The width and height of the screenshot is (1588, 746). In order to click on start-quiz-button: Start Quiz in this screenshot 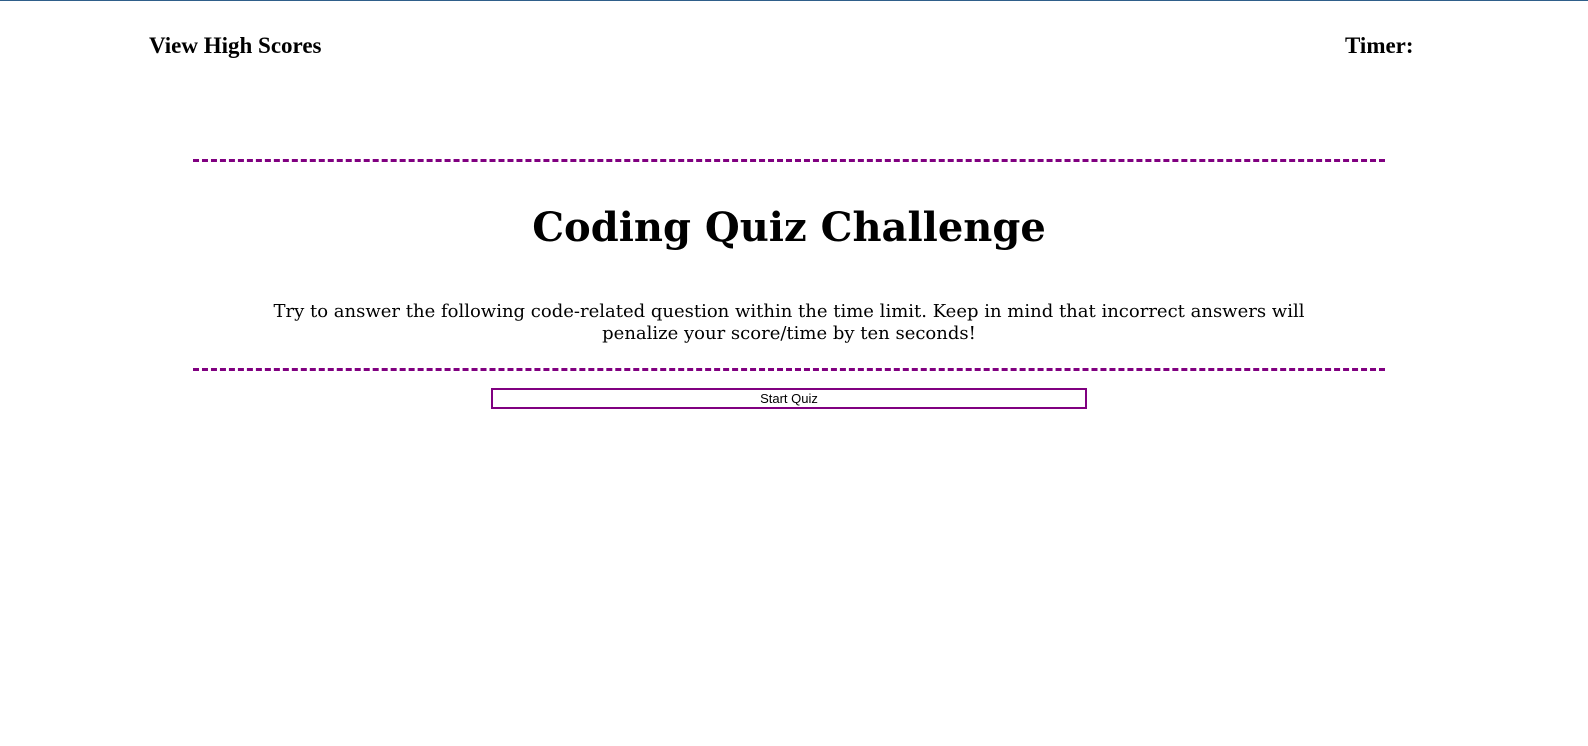, I will do `click(789, 398)`.